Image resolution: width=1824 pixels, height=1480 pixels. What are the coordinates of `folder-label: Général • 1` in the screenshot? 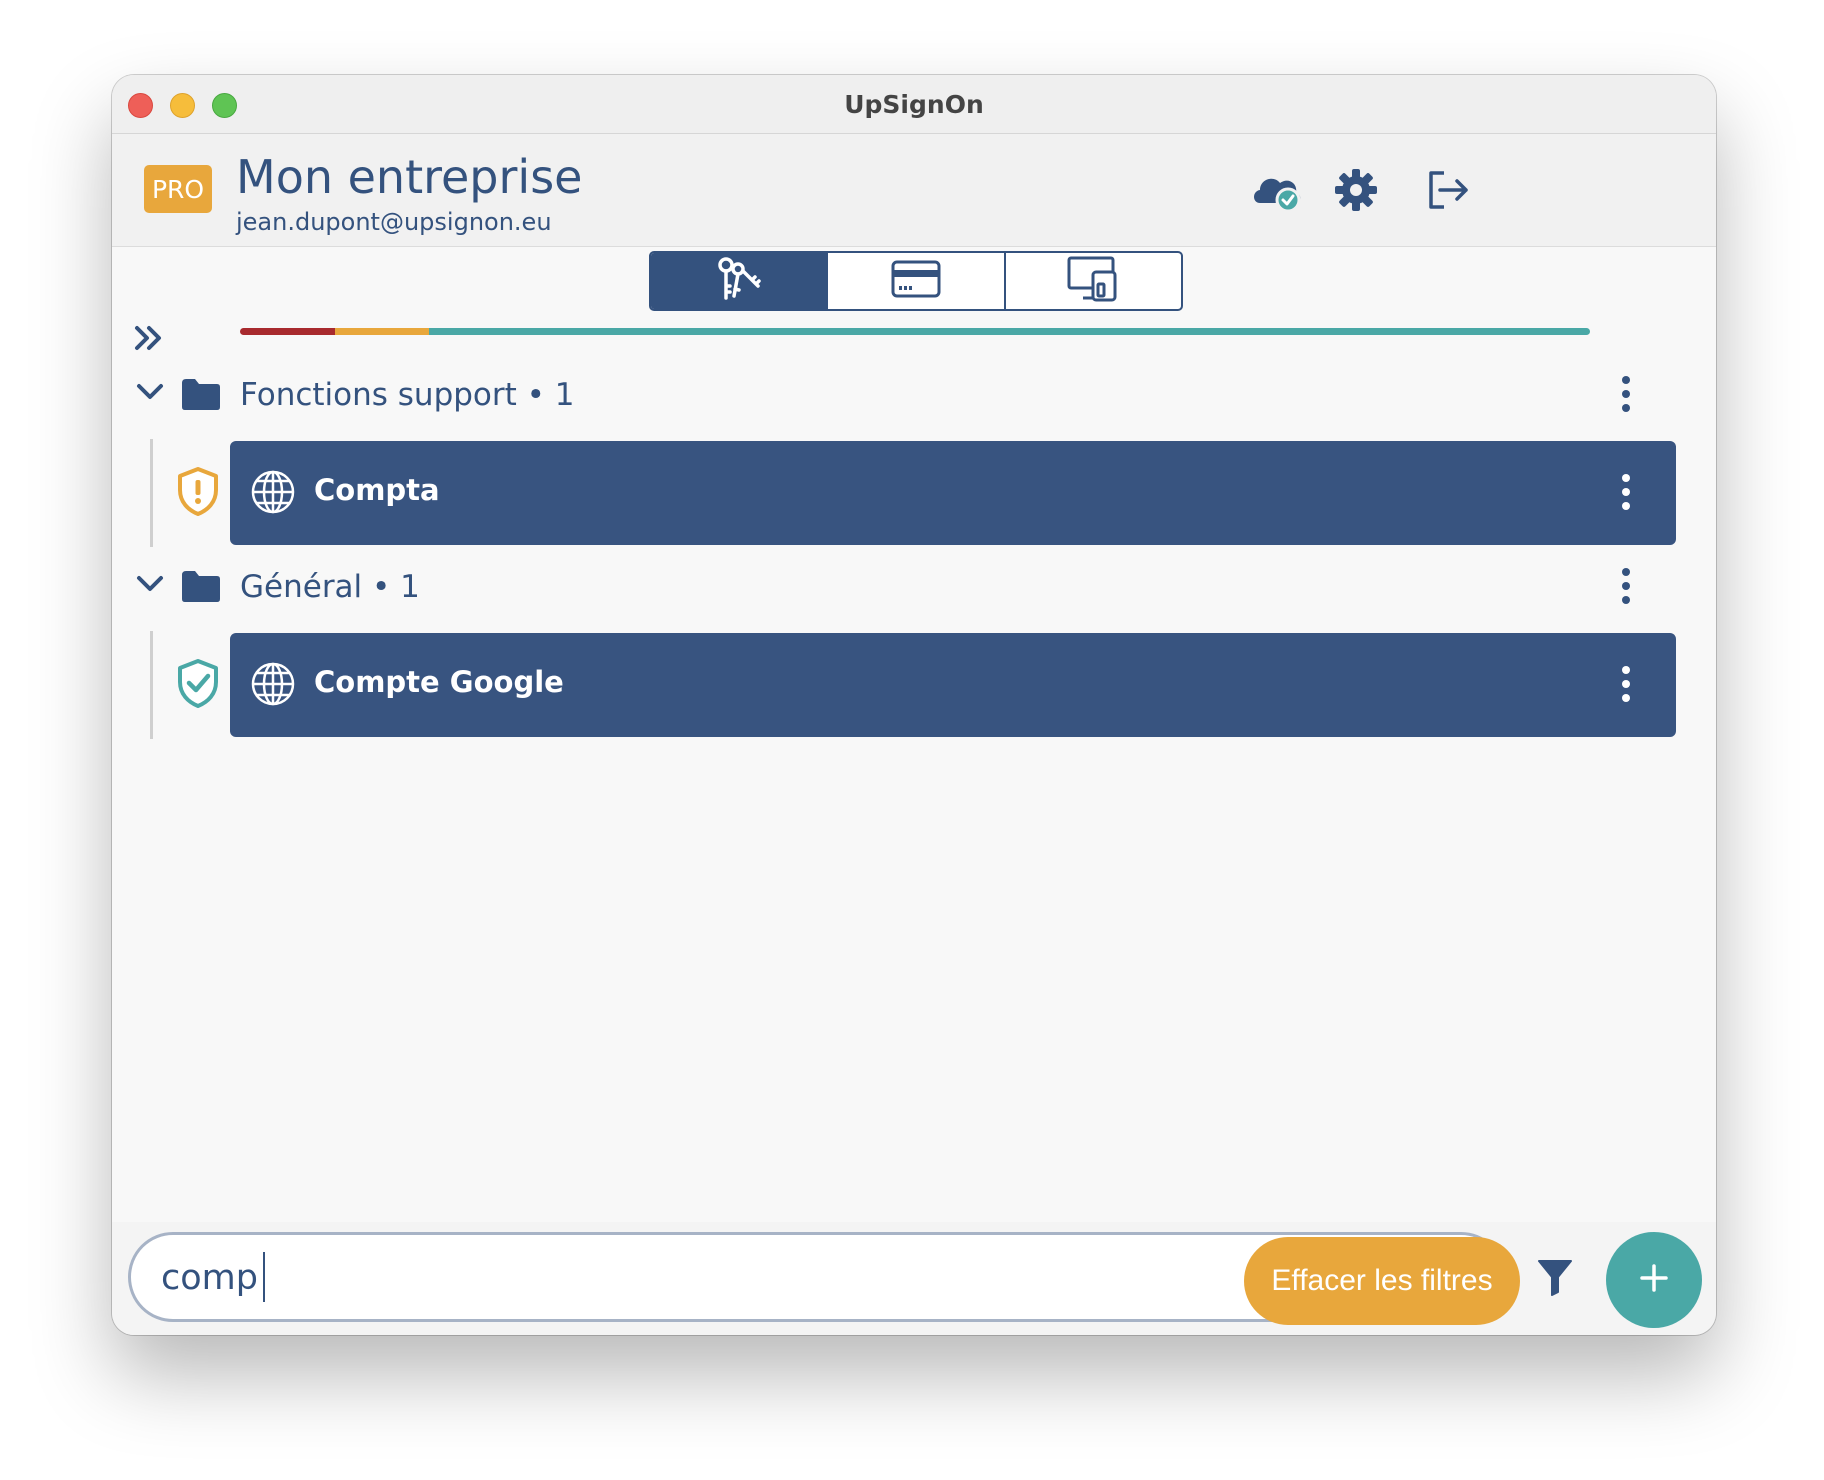 It's located at (330, 587).